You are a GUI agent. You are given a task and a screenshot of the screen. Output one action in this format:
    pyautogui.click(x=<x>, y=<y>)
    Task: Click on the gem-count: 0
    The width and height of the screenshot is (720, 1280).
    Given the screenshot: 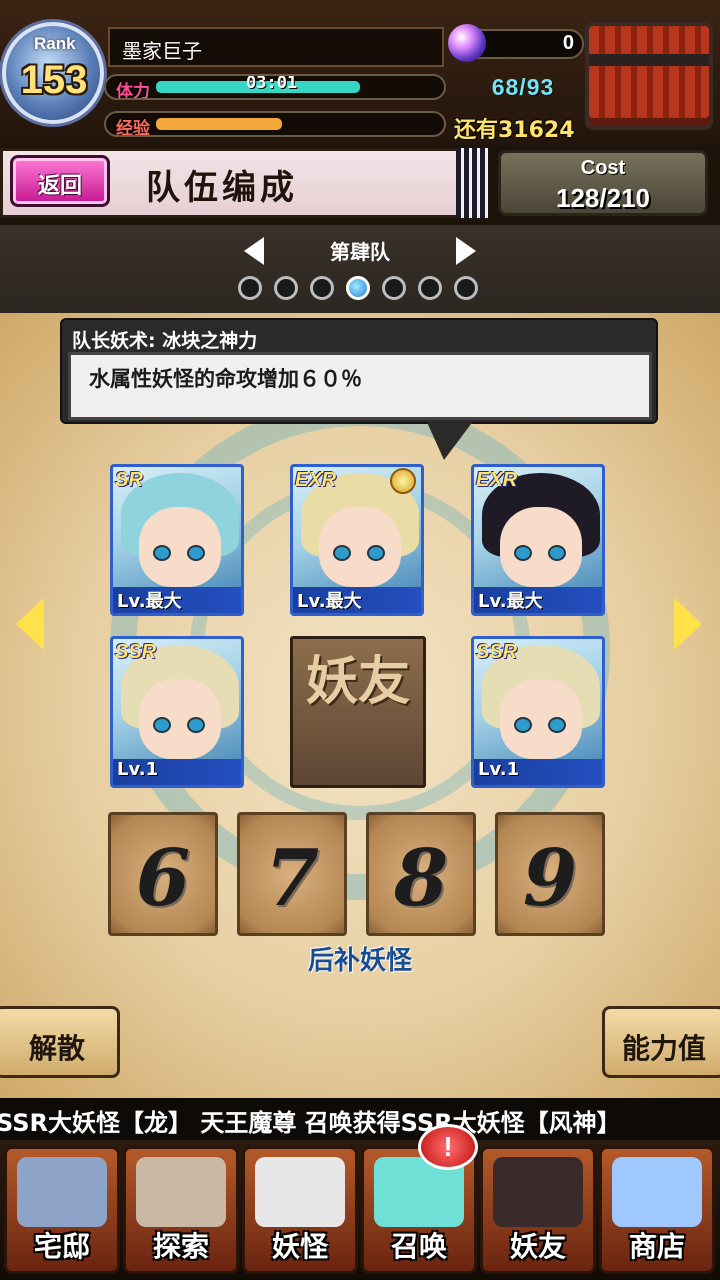 What is the action you would take?
    pyautogui.click(x=568, y=43)
    